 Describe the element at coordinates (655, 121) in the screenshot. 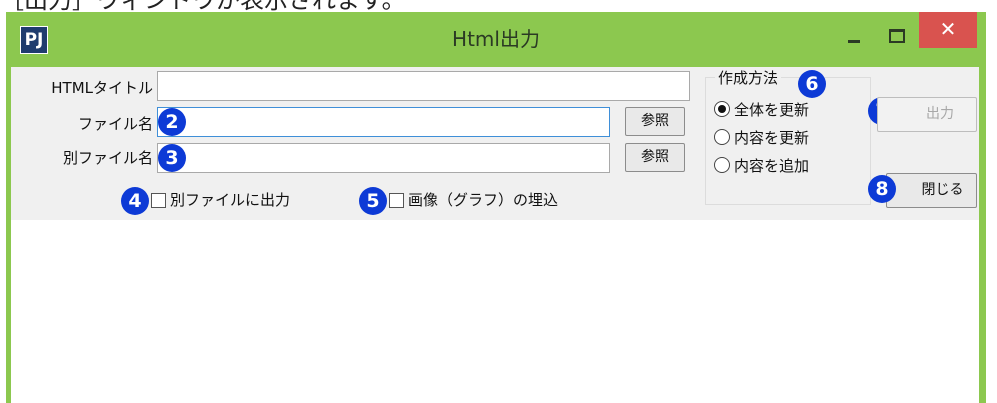

I see `browse-file-button: 参照` at that location.